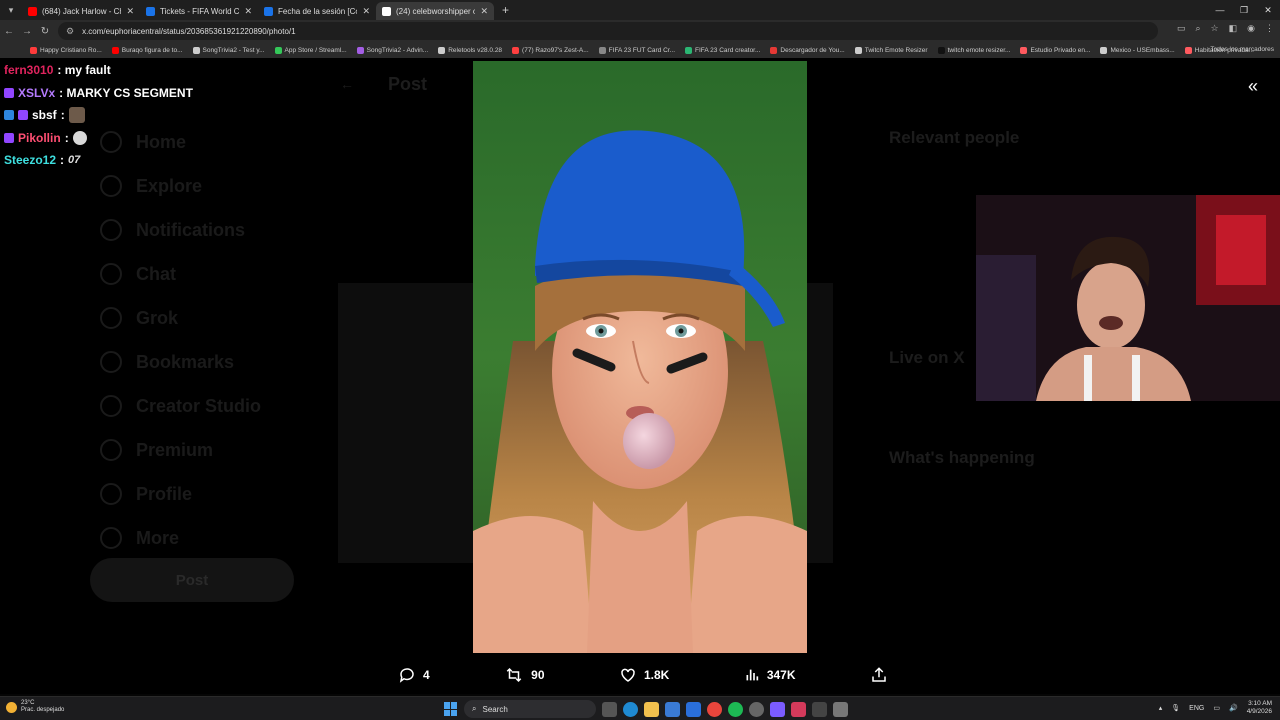 This screenshot has height=720, width=1280. What do you see at coordinates (435, 11) in the screenshot?
I see `browser-tab: (24) celebworshipper on X: "im ... ✕` at bounding box center [435, 11].